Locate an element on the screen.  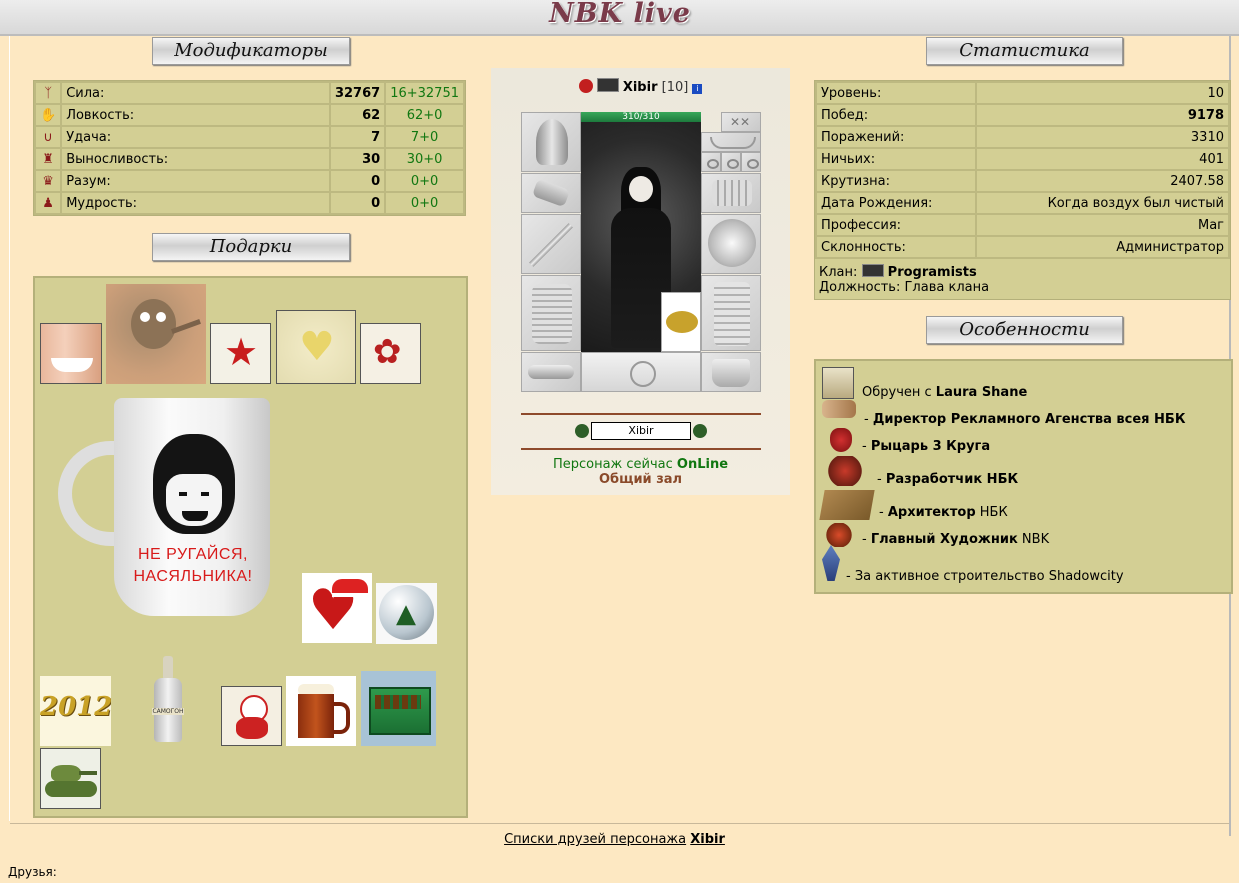
gift-red-star: ★ is located at coordinates (240, 353).